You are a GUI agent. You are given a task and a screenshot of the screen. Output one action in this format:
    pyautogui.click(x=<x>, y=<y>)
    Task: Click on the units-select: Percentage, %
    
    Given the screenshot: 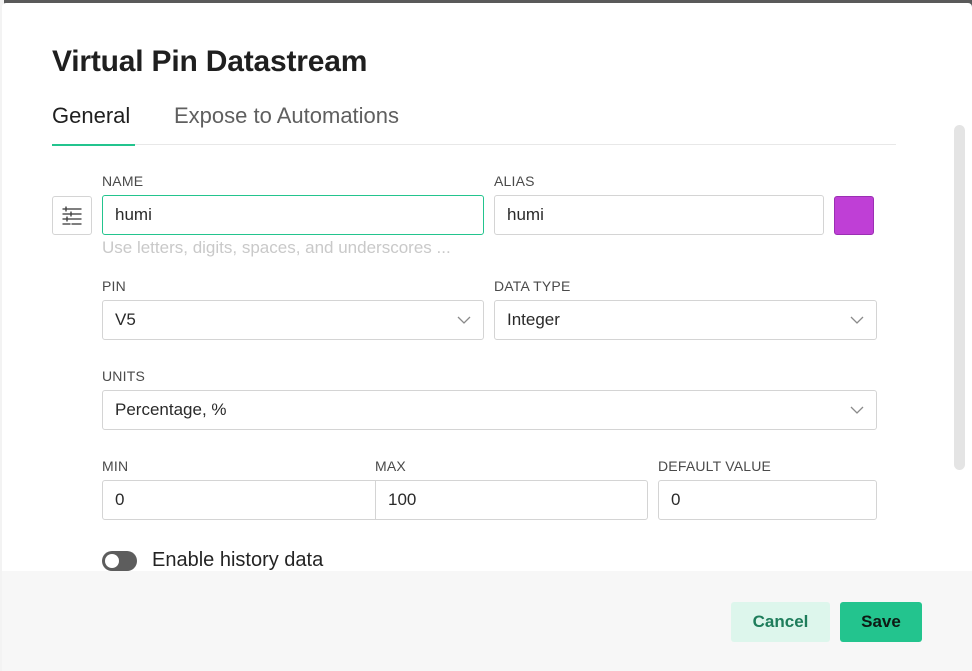 What is the action you would take?
    pyautogui.click(x=489, y=410)
    